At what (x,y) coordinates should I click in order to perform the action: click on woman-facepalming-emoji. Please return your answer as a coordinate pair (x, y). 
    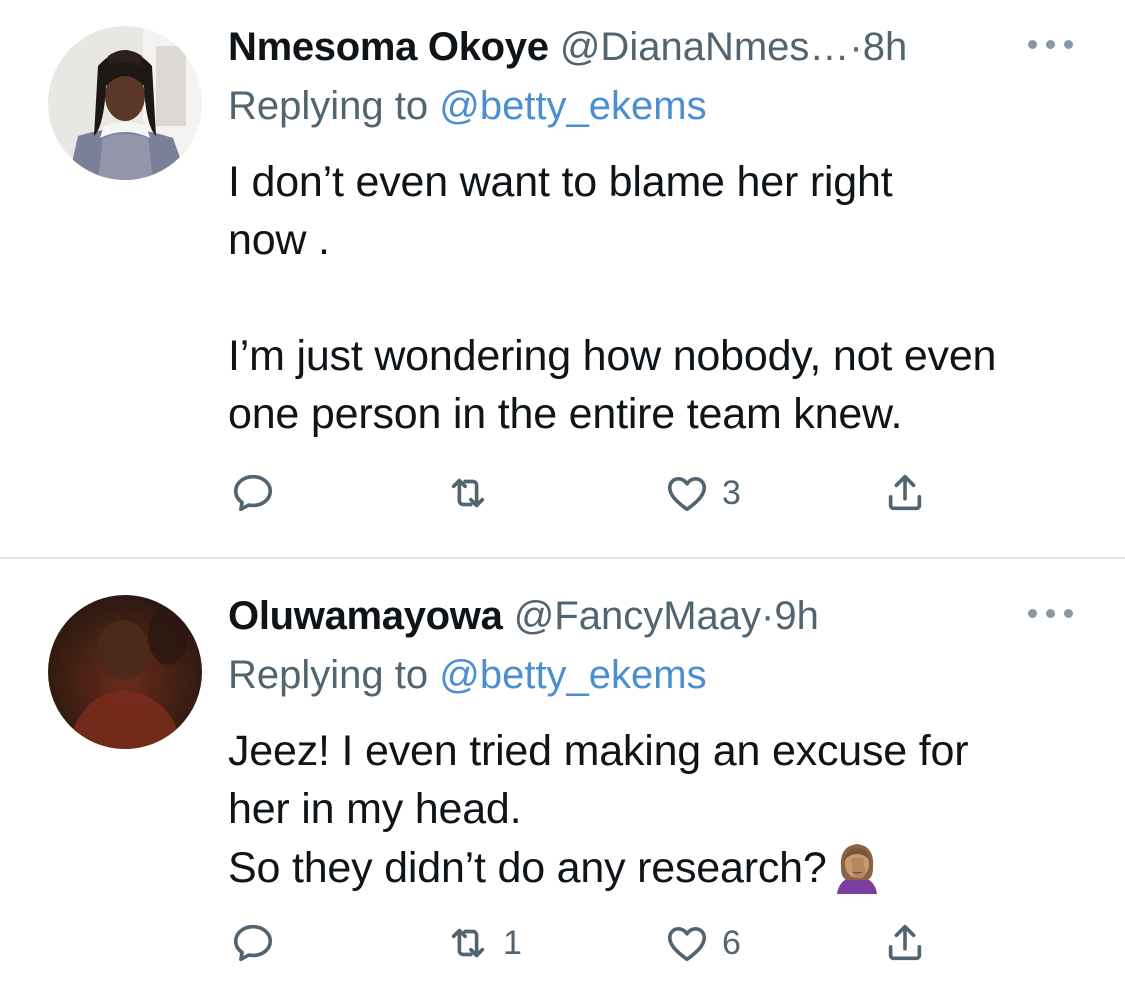
    Looking at the image, I should click on (856, 869).